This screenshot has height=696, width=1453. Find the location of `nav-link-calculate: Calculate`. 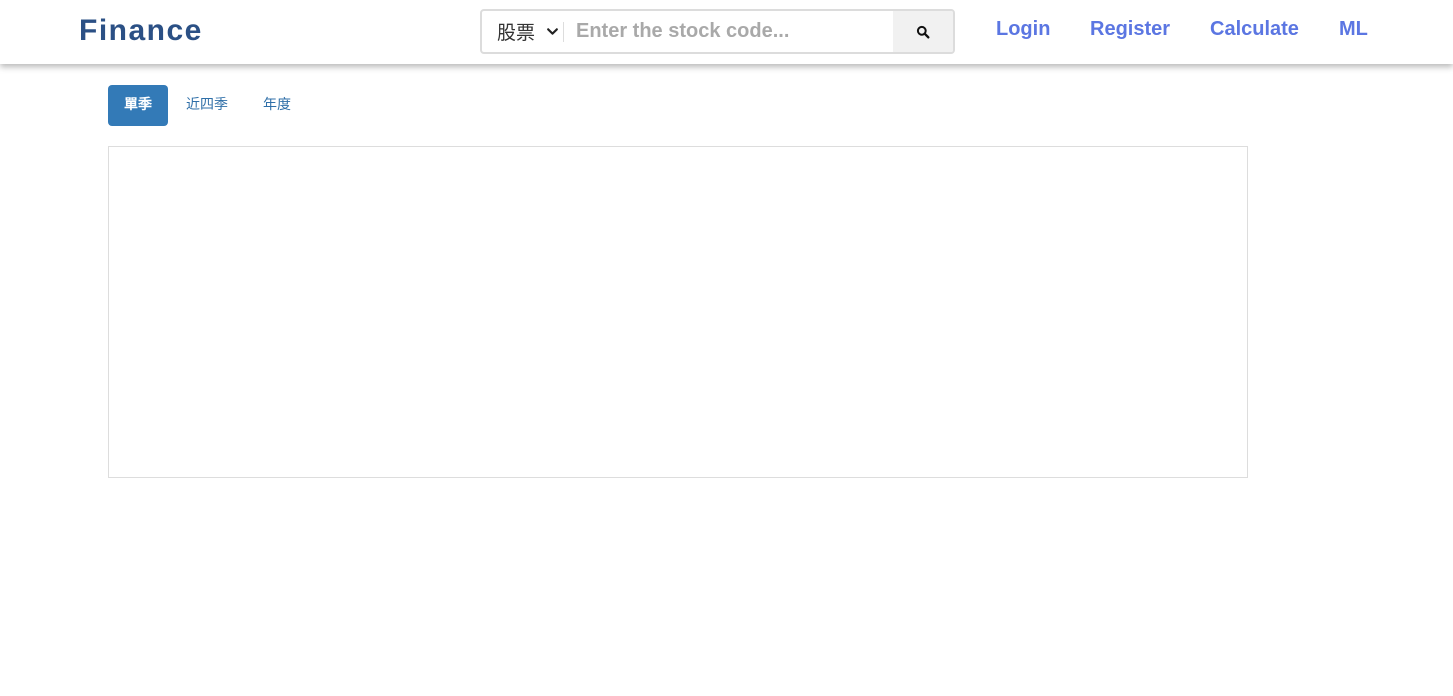

nav-link-calculate: Calculate is located at coordinates (1254, 29).